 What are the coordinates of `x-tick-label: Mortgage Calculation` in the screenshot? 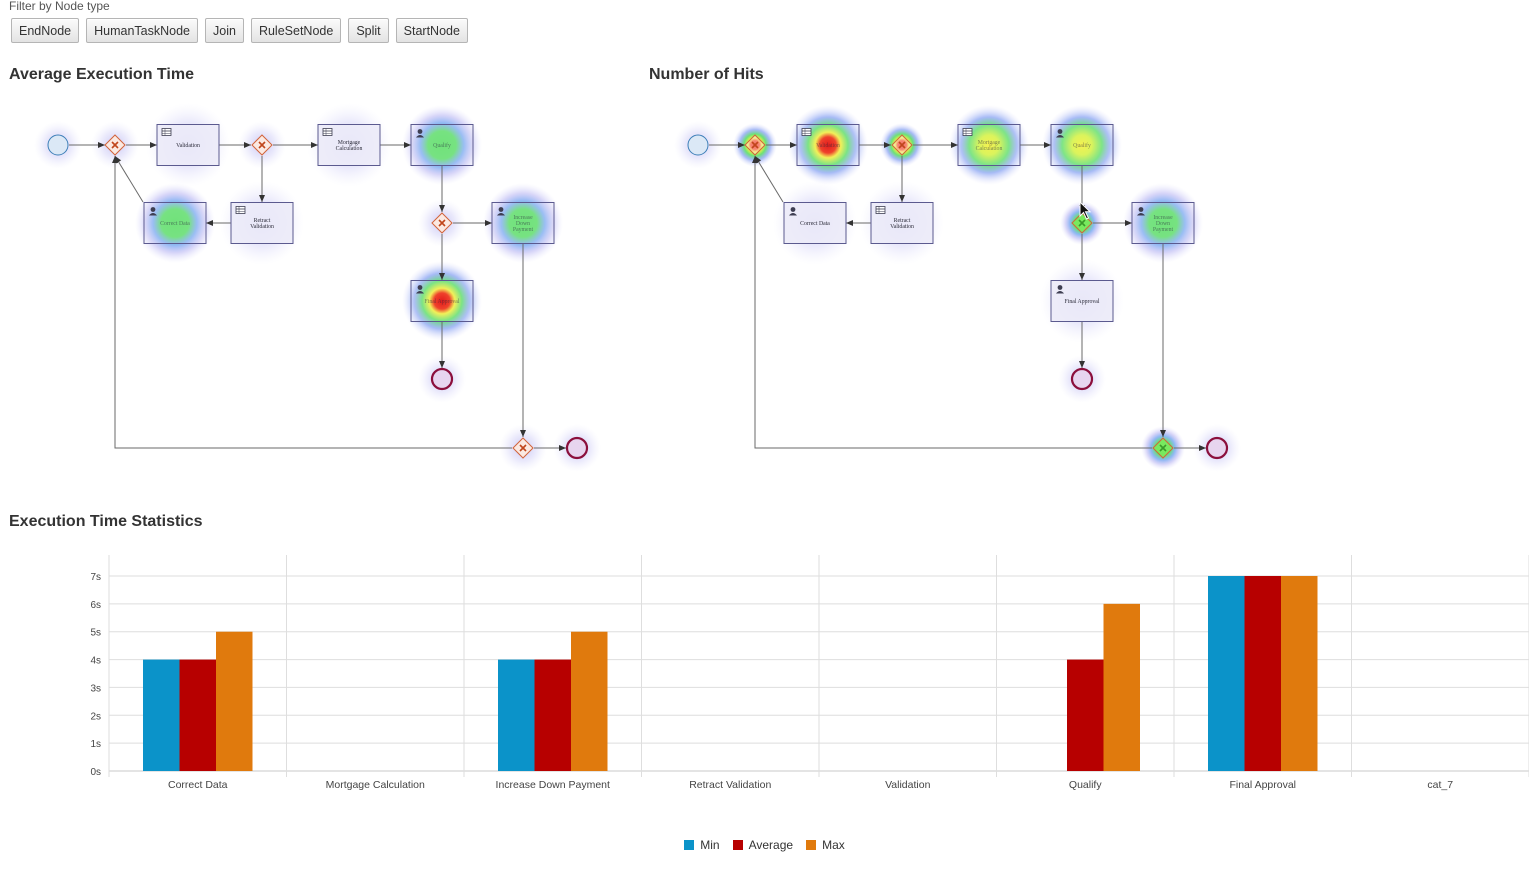 It's located at (375, 785).